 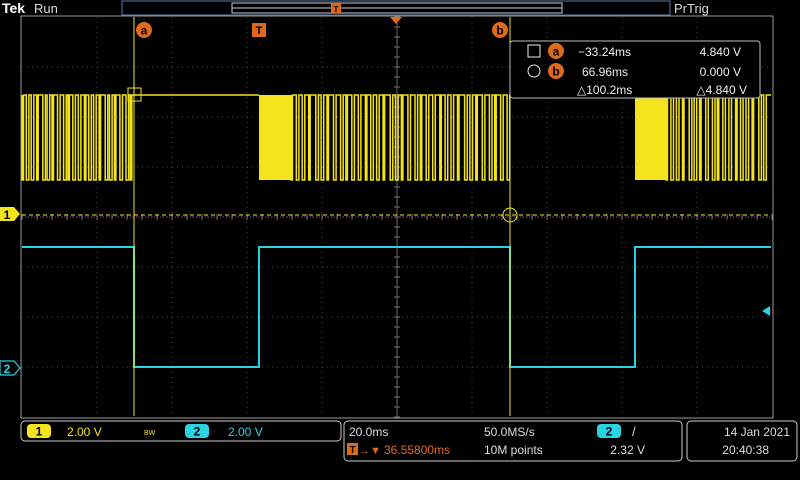 What do you see at coordinates (370, 451) in the screenshot?
I see `trigger-position-arrow-icon: →▼` at bounding box center [370, 451].